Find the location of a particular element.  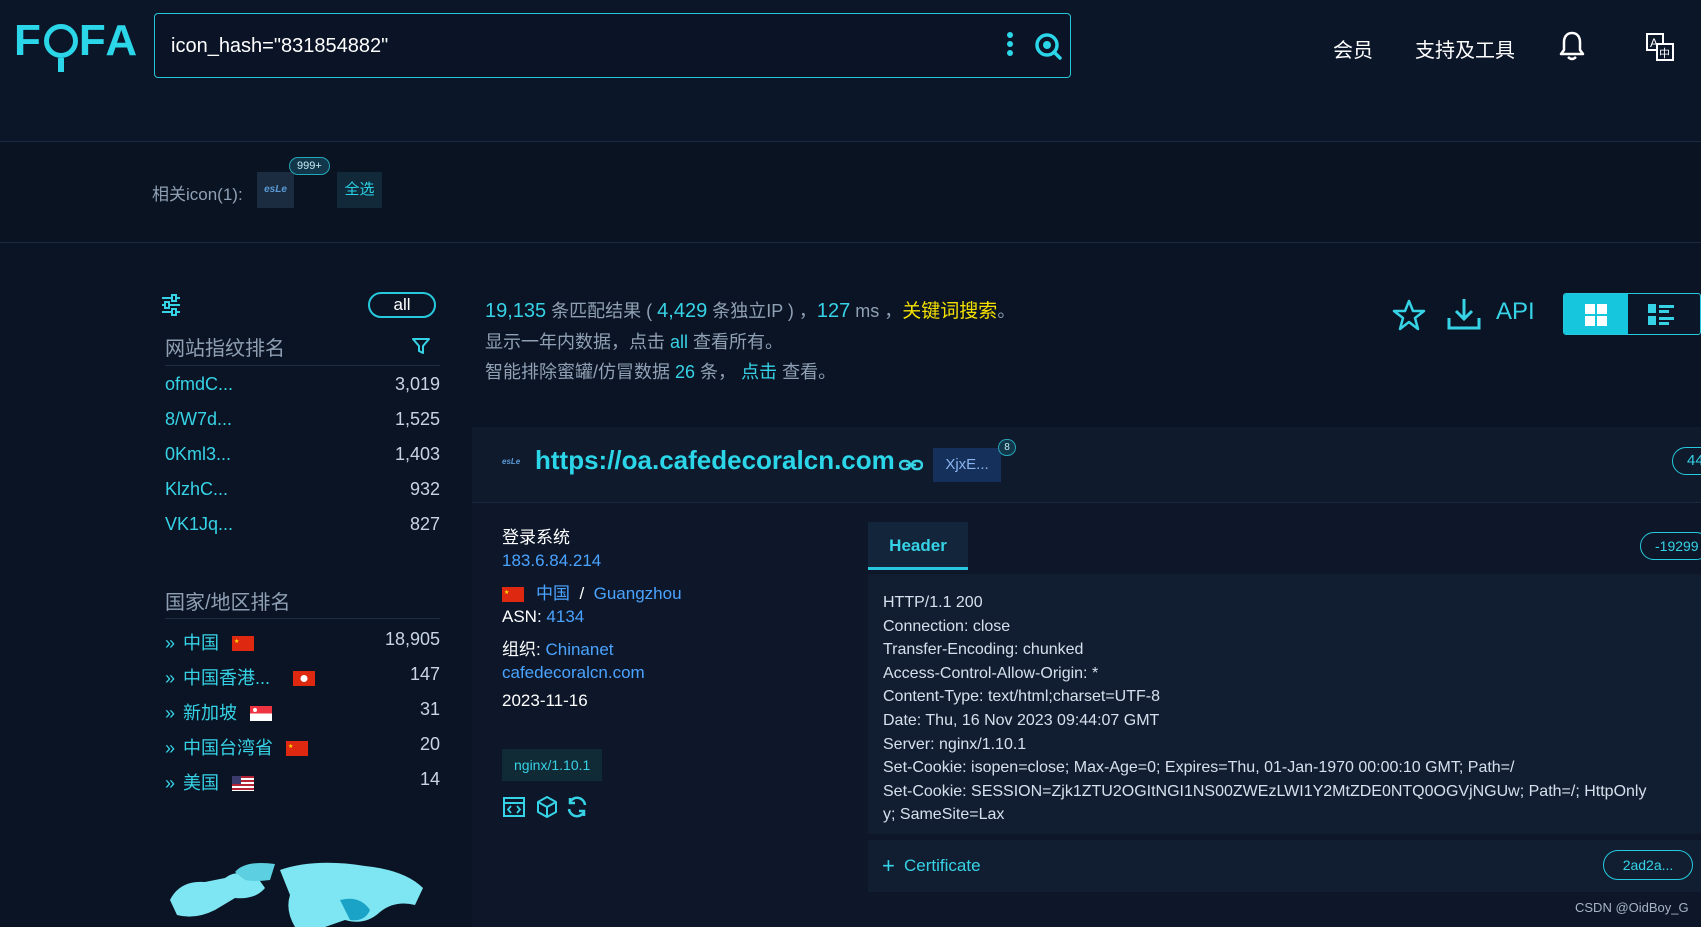

country-name: 中国台湾省 is located at coordinates (228, 748).